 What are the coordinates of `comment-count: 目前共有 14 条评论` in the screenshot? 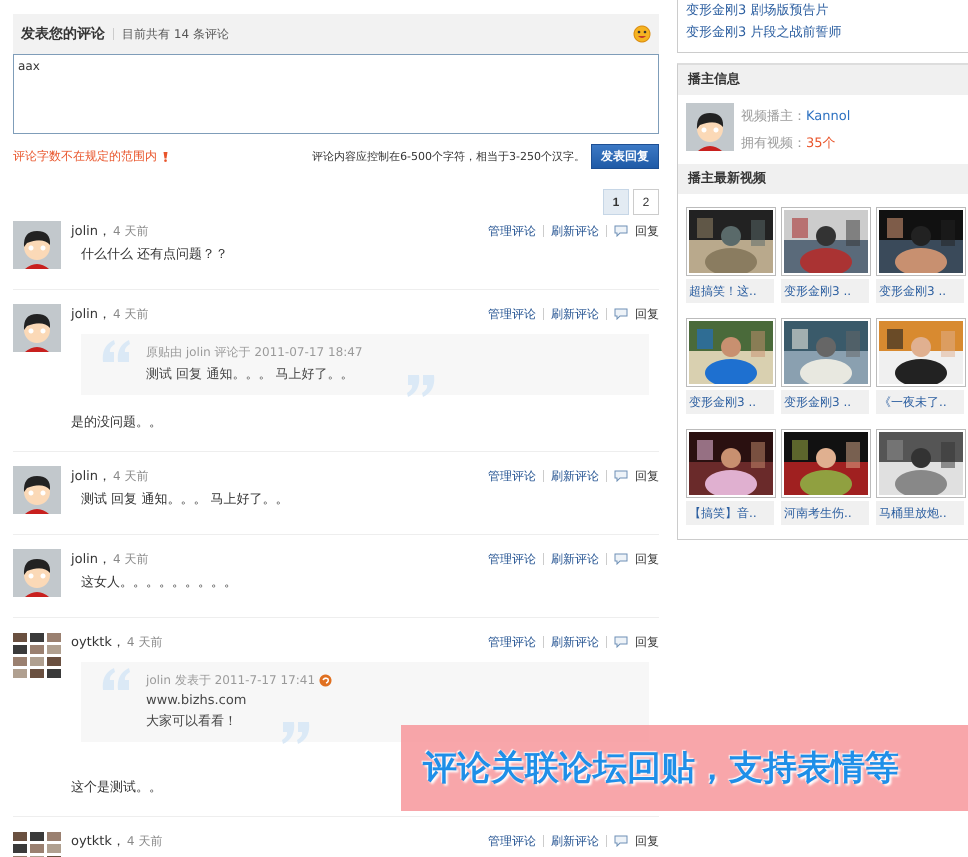 It's located at (176, 34).